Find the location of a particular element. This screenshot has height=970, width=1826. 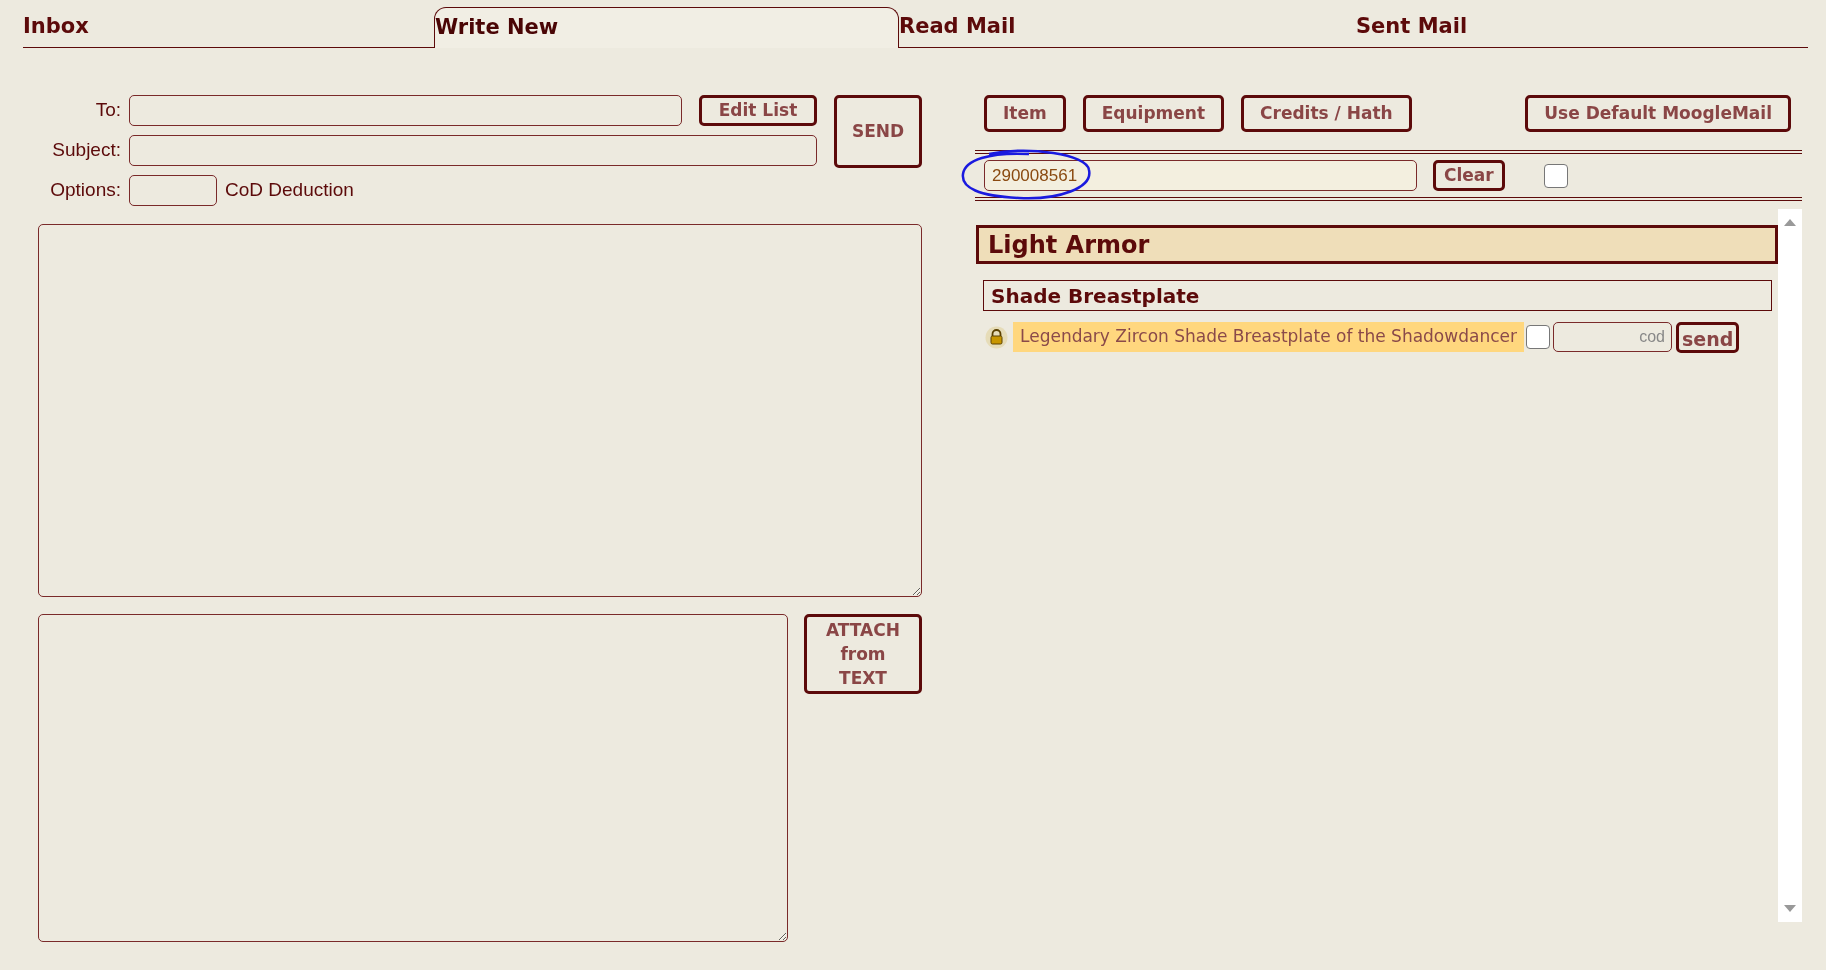

category-button: Item is located at coordinates (1025, 113).